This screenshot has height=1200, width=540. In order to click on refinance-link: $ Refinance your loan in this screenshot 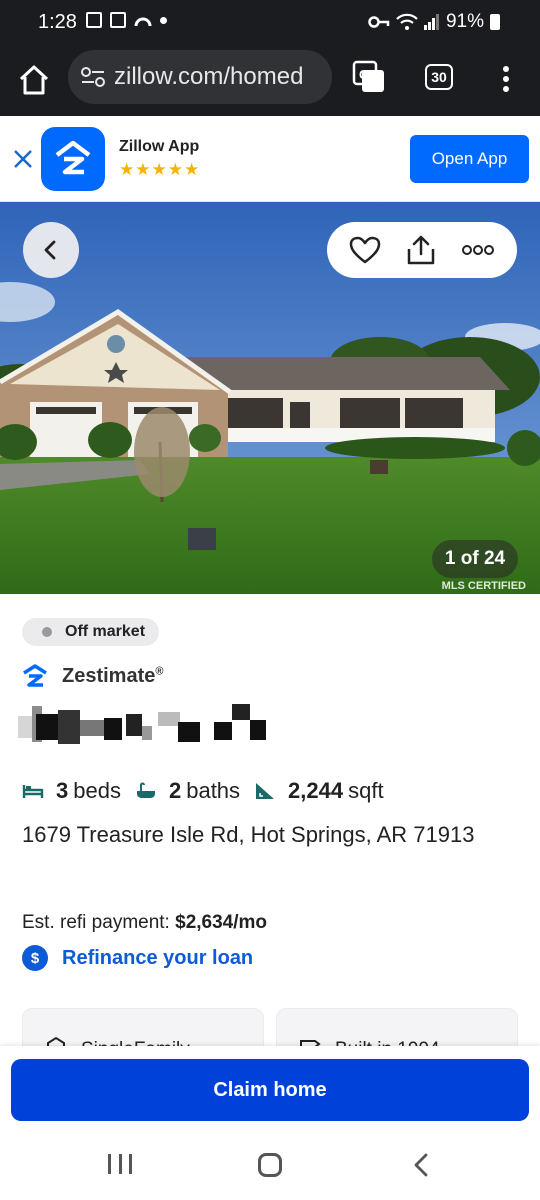, I will do `click(137, 958)`.